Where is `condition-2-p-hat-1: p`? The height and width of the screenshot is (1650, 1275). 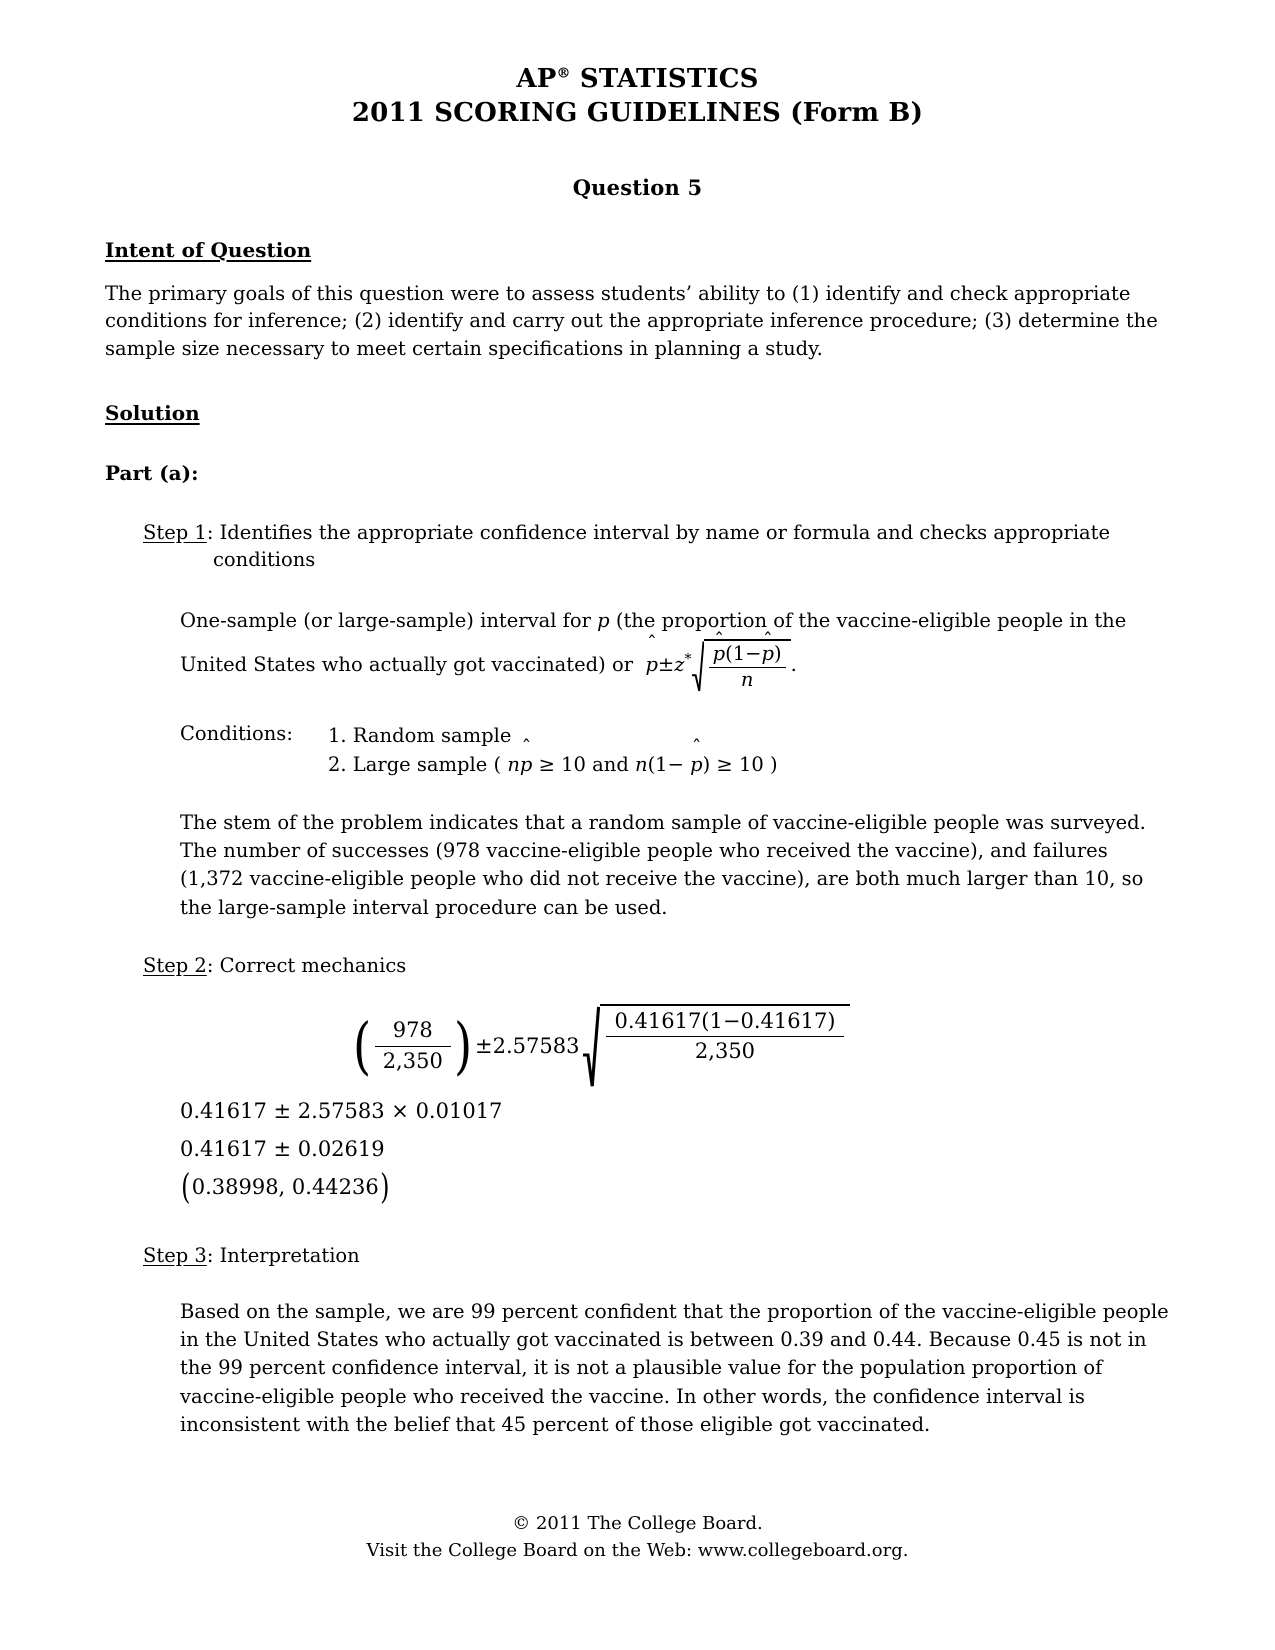
condition-2-p-hat-1: p is located at coordinates (526, 765).